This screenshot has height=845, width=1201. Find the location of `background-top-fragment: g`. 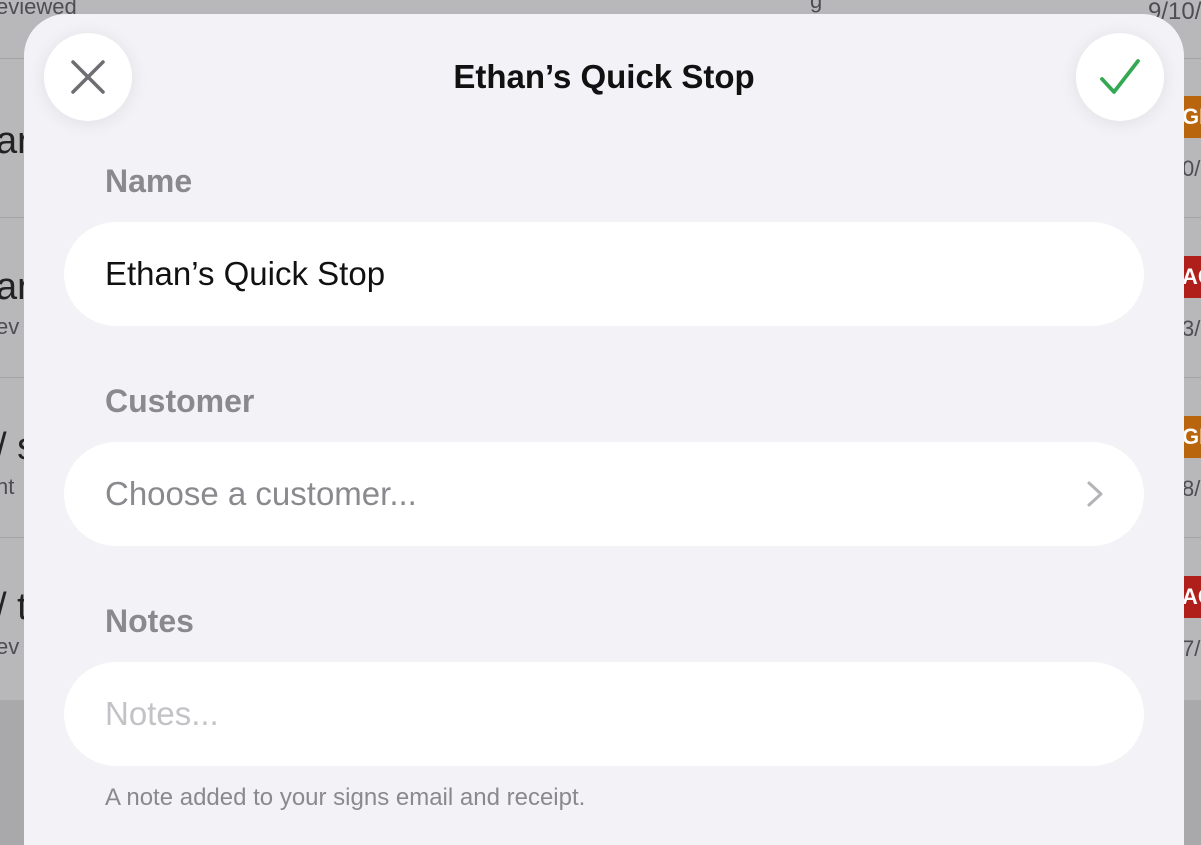

background-top-fragment: g is located at coordinates (816, 6).